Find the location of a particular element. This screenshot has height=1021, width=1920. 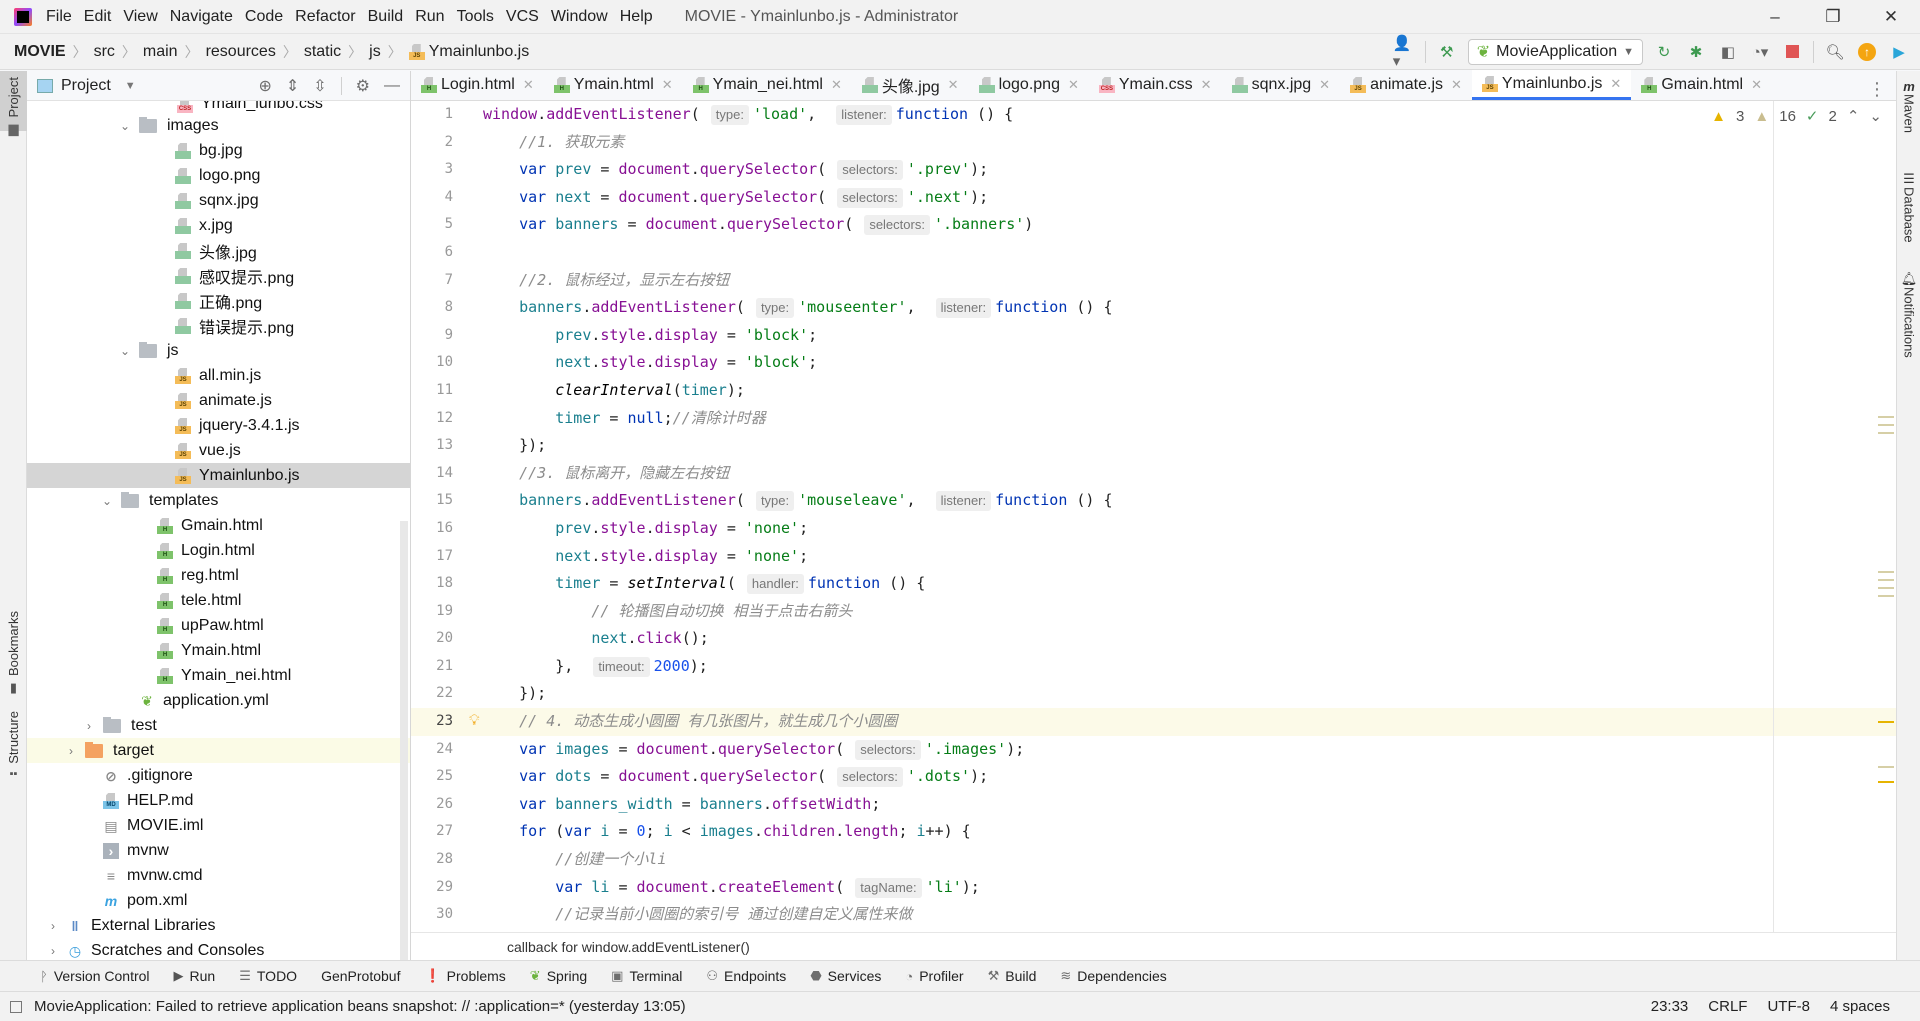

tree-file: H Gmain.html is located at coordinates (218, 525).